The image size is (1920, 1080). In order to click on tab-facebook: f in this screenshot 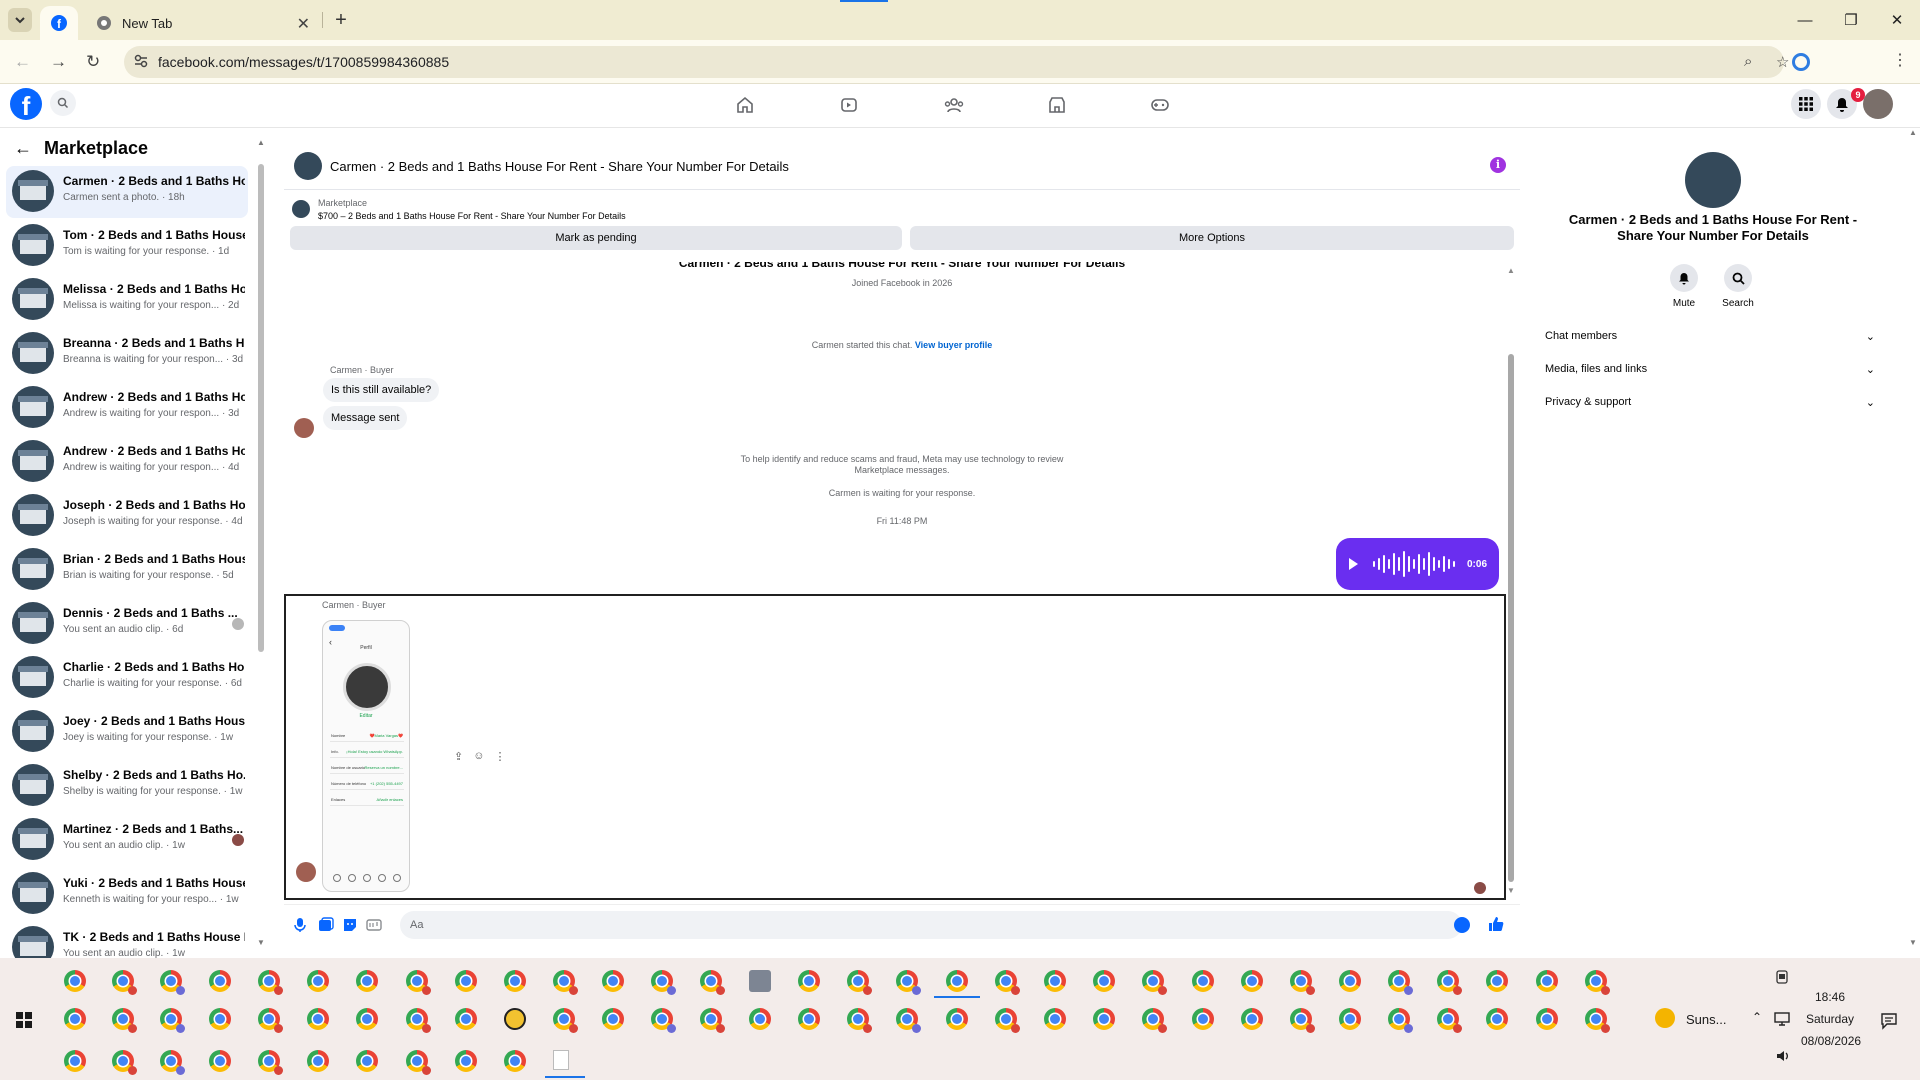, I will do `click(59, 23)`.